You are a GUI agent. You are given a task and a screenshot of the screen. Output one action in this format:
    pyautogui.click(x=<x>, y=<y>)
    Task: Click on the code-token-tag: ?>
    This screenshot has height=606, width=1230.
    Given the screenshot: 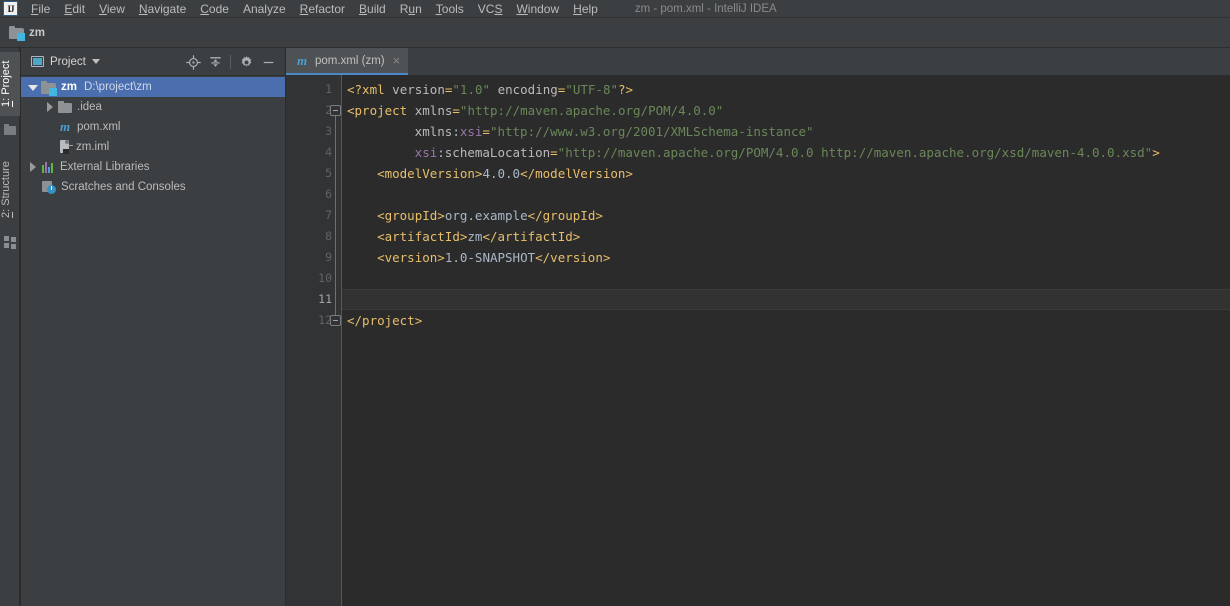 What is the action you would take?
    pyautogui.click(x=626, y=89)
    